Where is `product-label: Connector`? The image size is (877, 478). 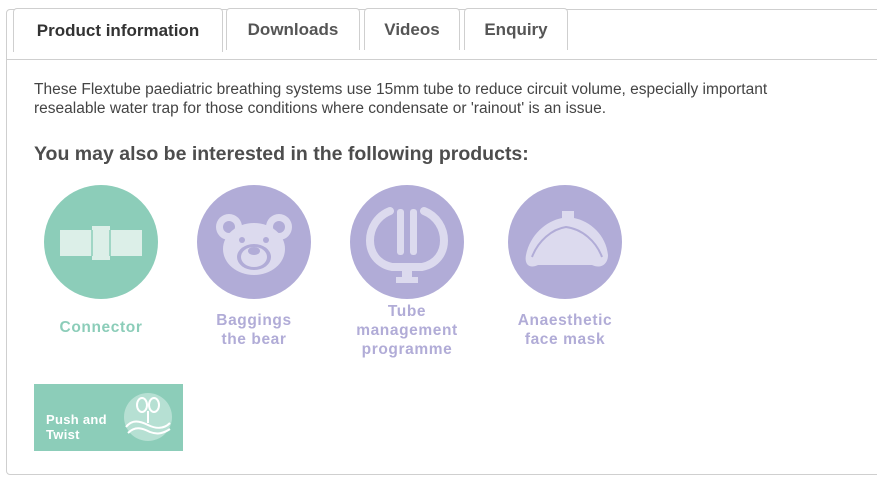 product-label: Connector is located at coordinates (101, 327).